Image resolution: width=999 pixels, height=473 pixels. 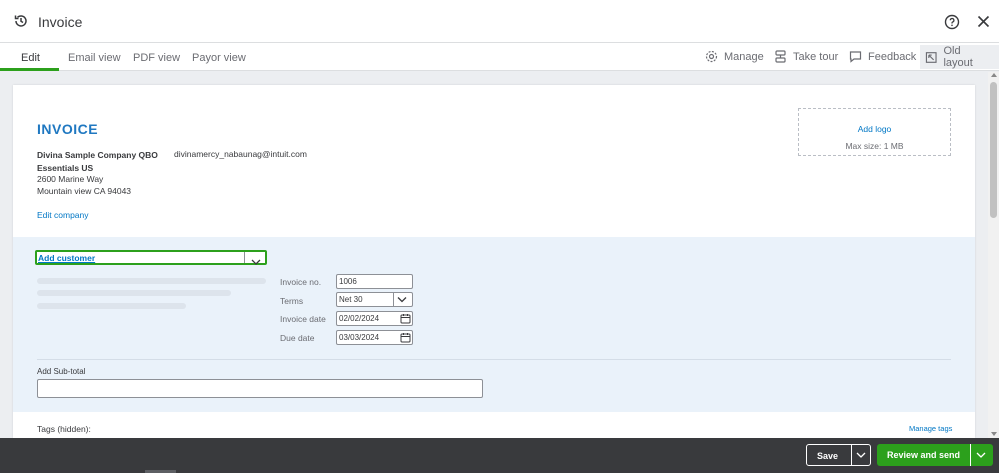 I want to click on old-layout-icon, so click(x=931, y=57).